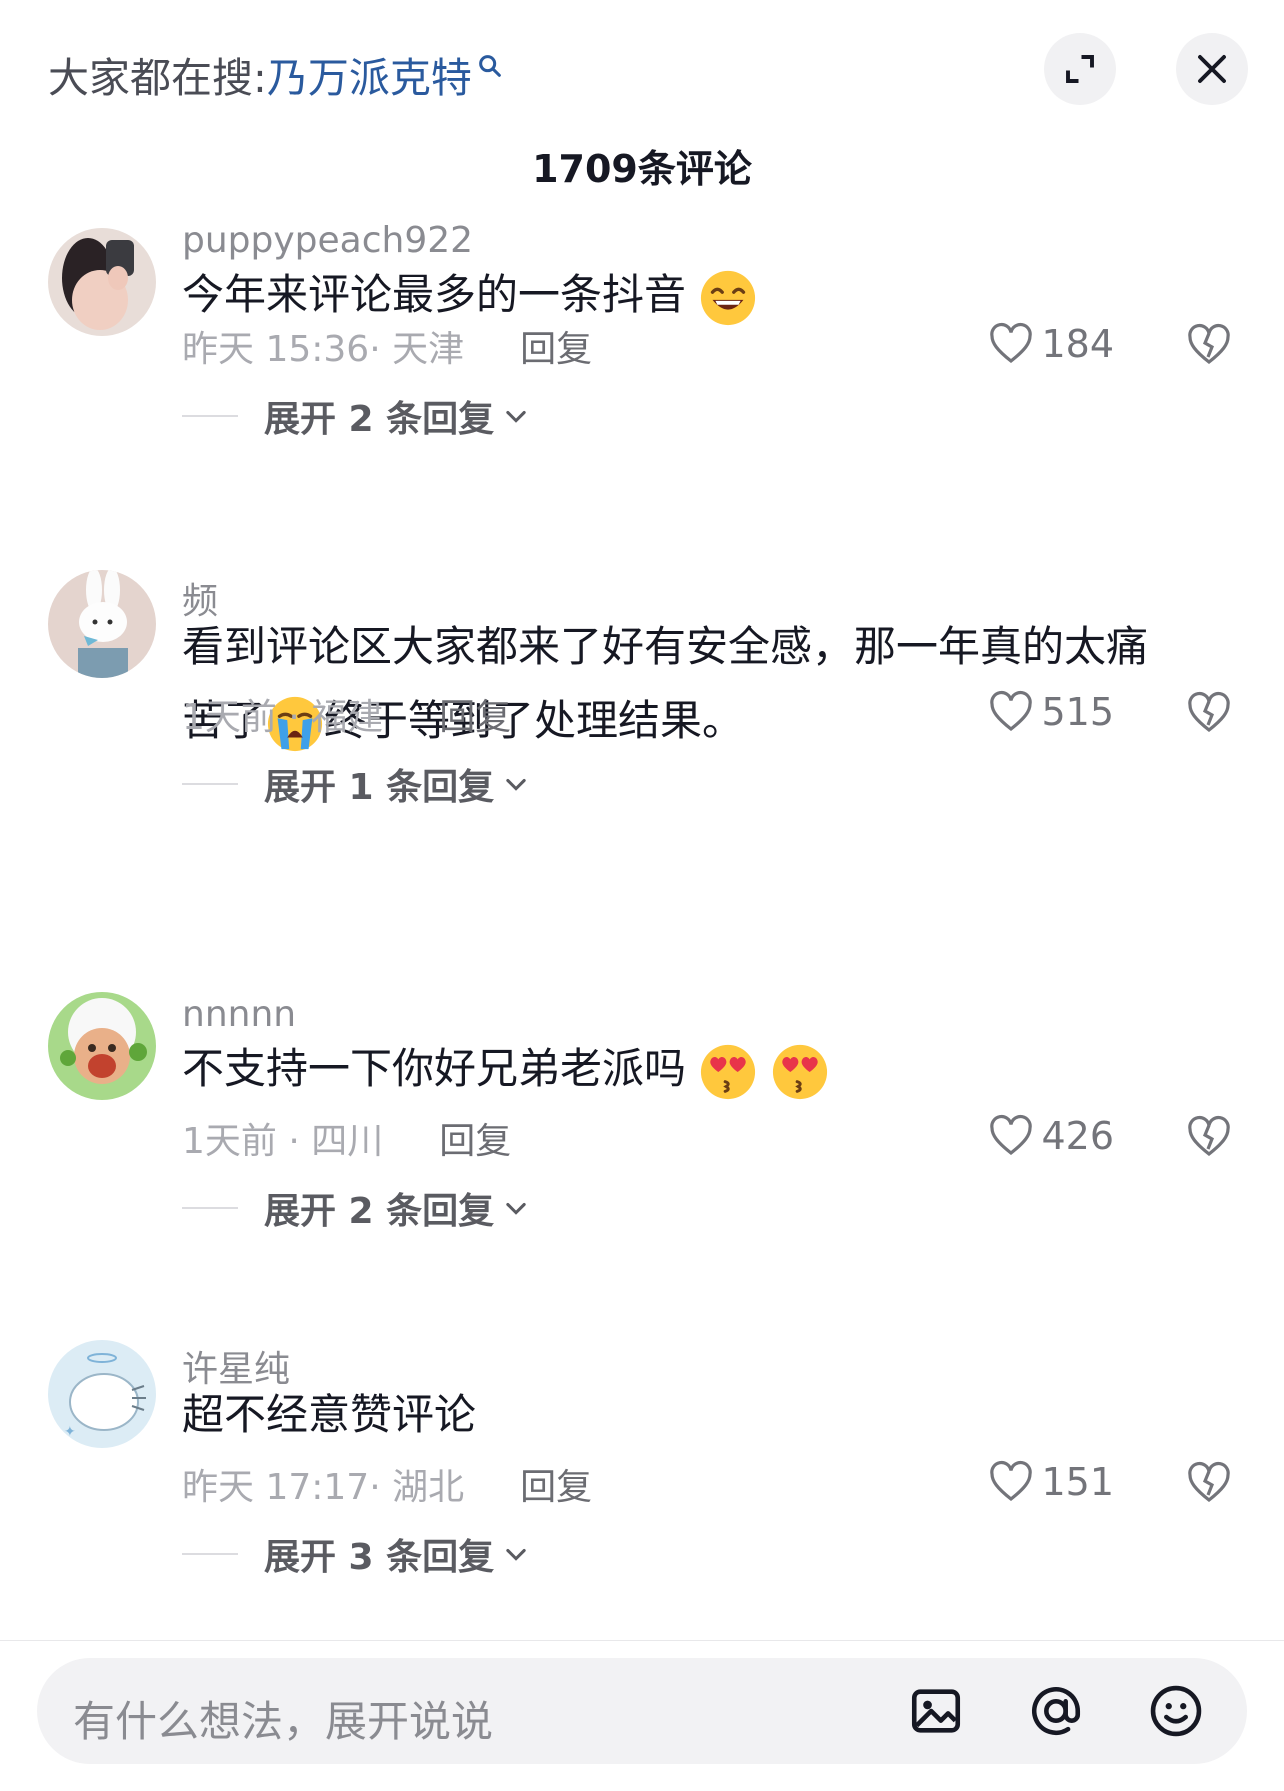 This screenshot has width=1284, height=1791. What do you see at coordinates (329, 1414) in the screenshot?
I see `comment-text-body: 超不经意赞评论` at bounding box center [329, 1414].